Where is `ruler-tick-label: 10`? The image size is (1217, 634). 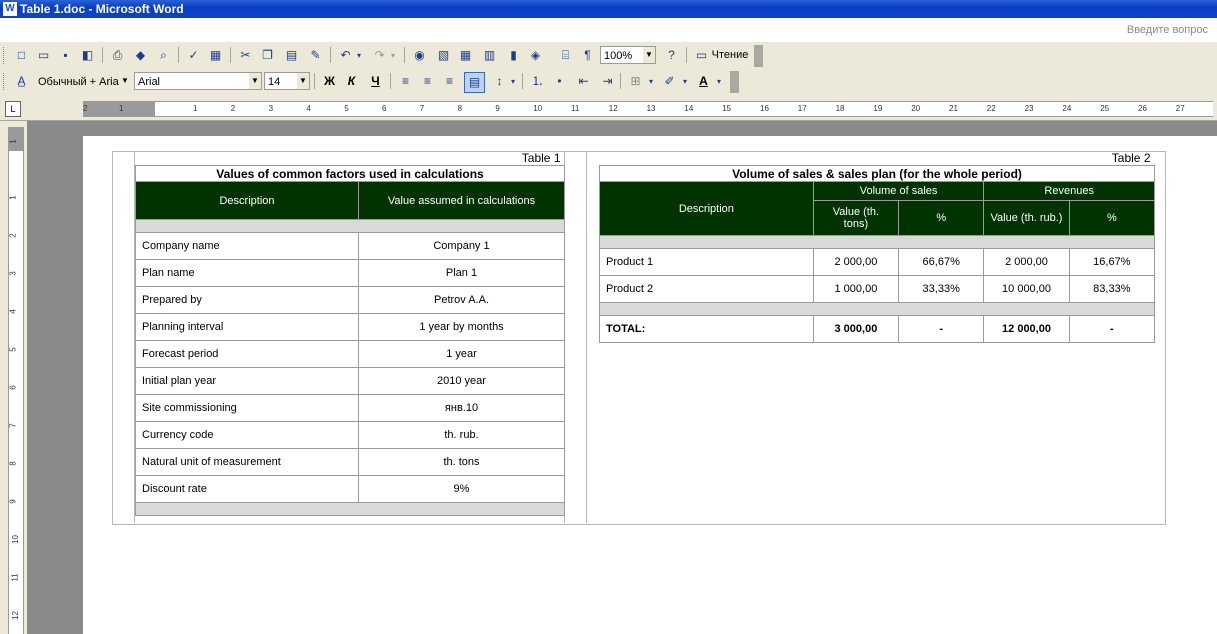
ruler-tick-label: 10 is located at coordinates (15, 539).